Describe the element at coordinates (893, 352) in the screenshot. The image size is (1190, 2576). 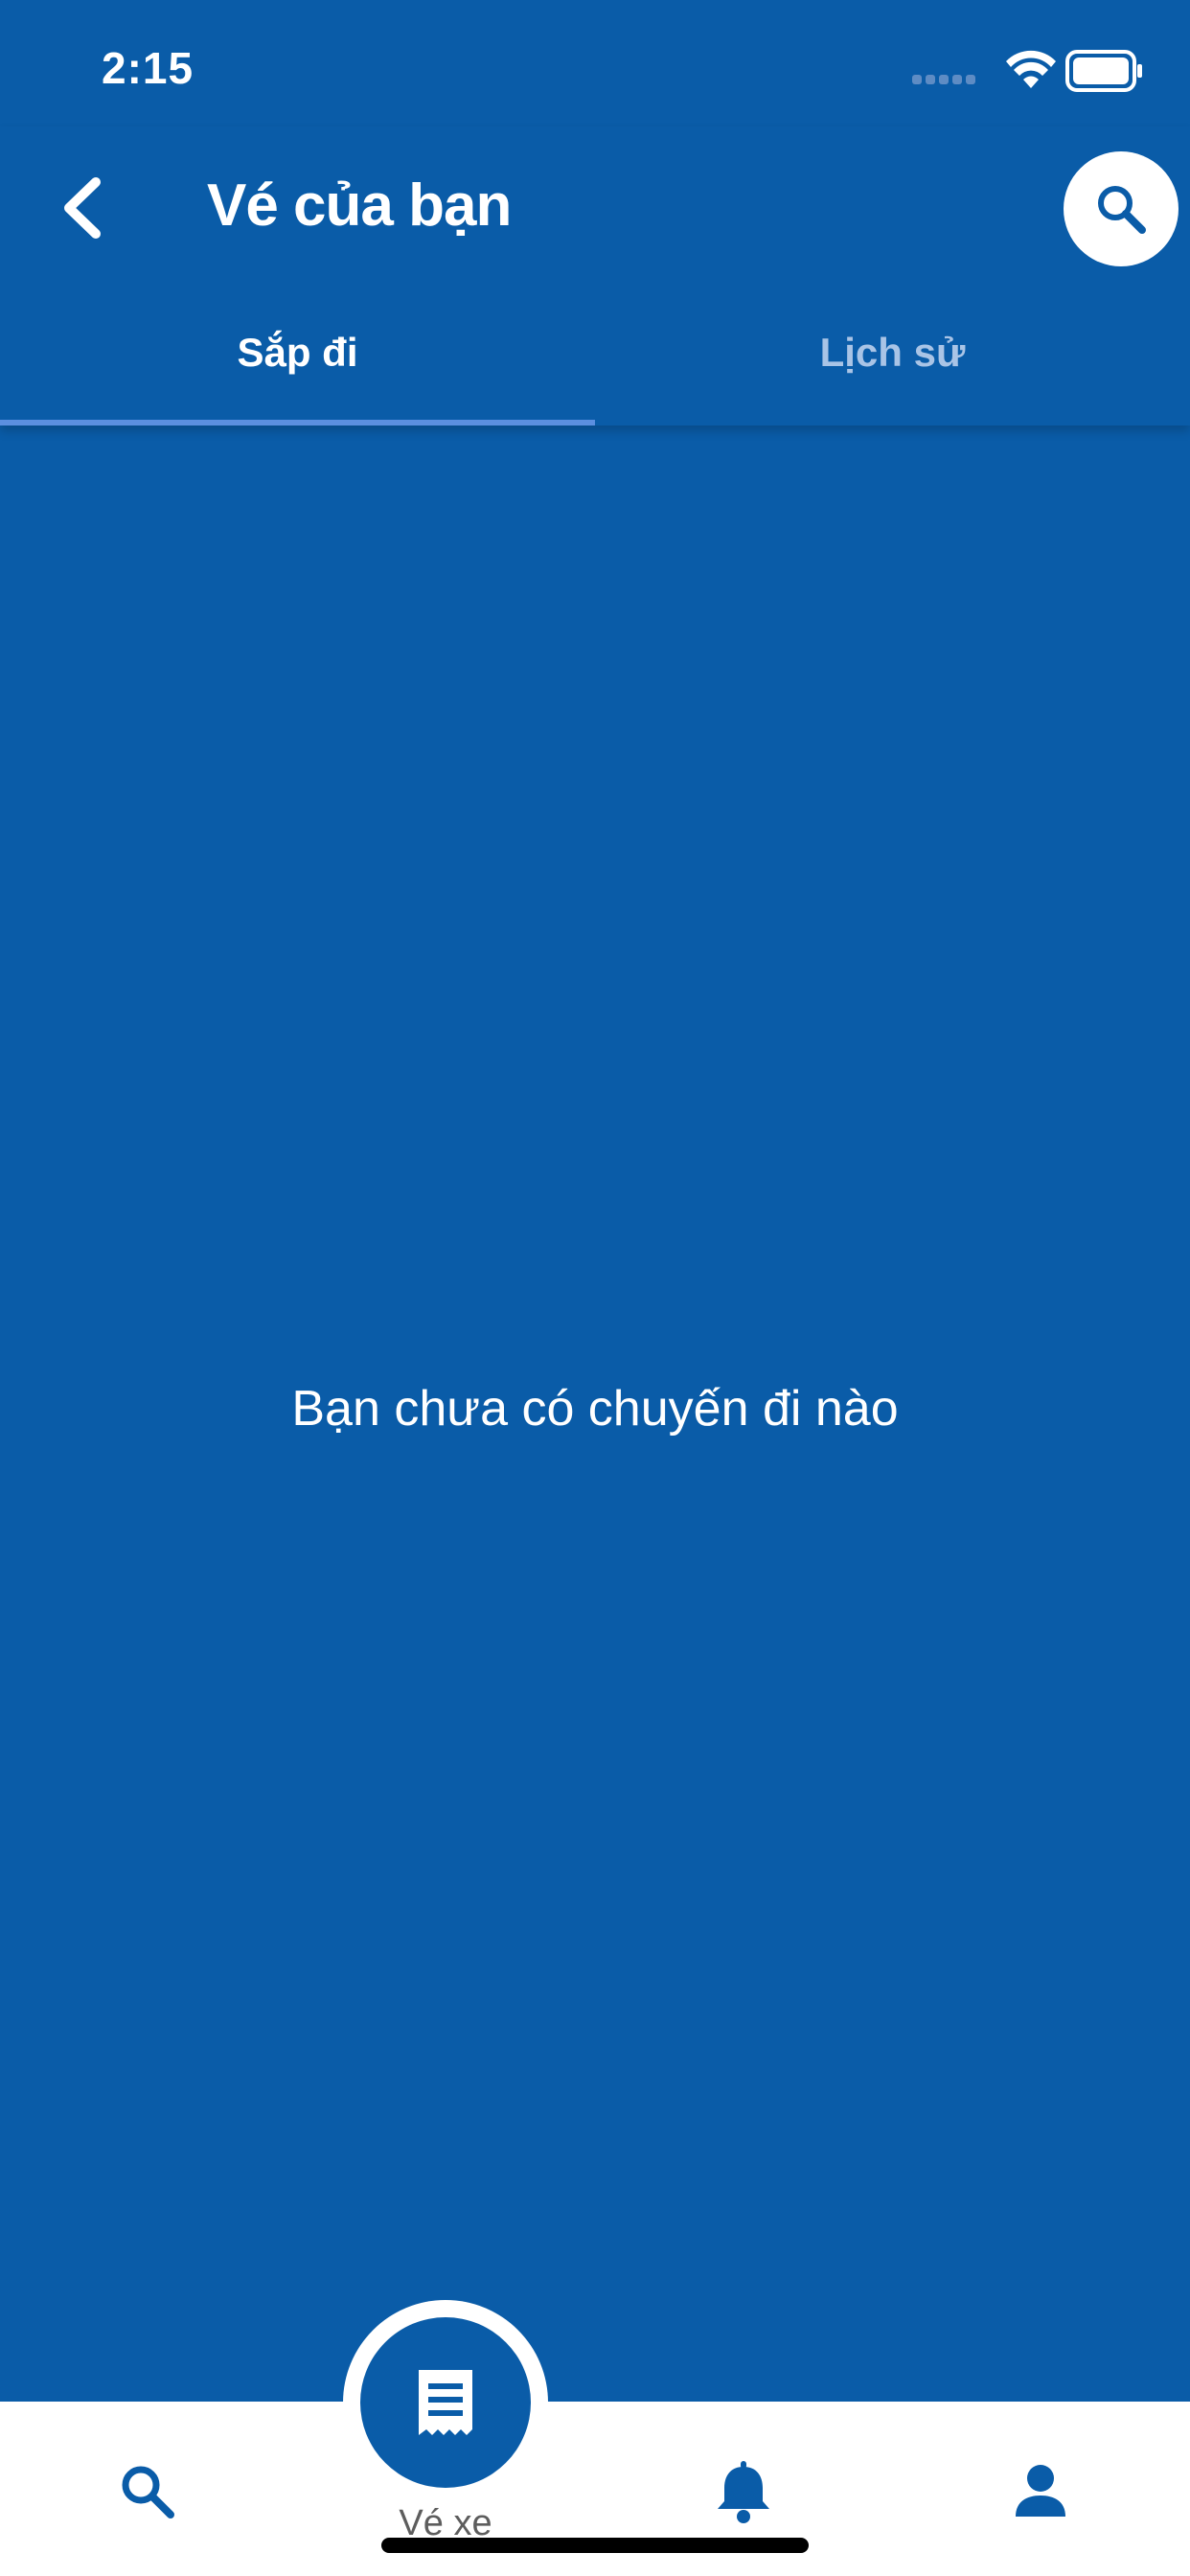
I see `tab-history-label: Lịch sử` at that location.